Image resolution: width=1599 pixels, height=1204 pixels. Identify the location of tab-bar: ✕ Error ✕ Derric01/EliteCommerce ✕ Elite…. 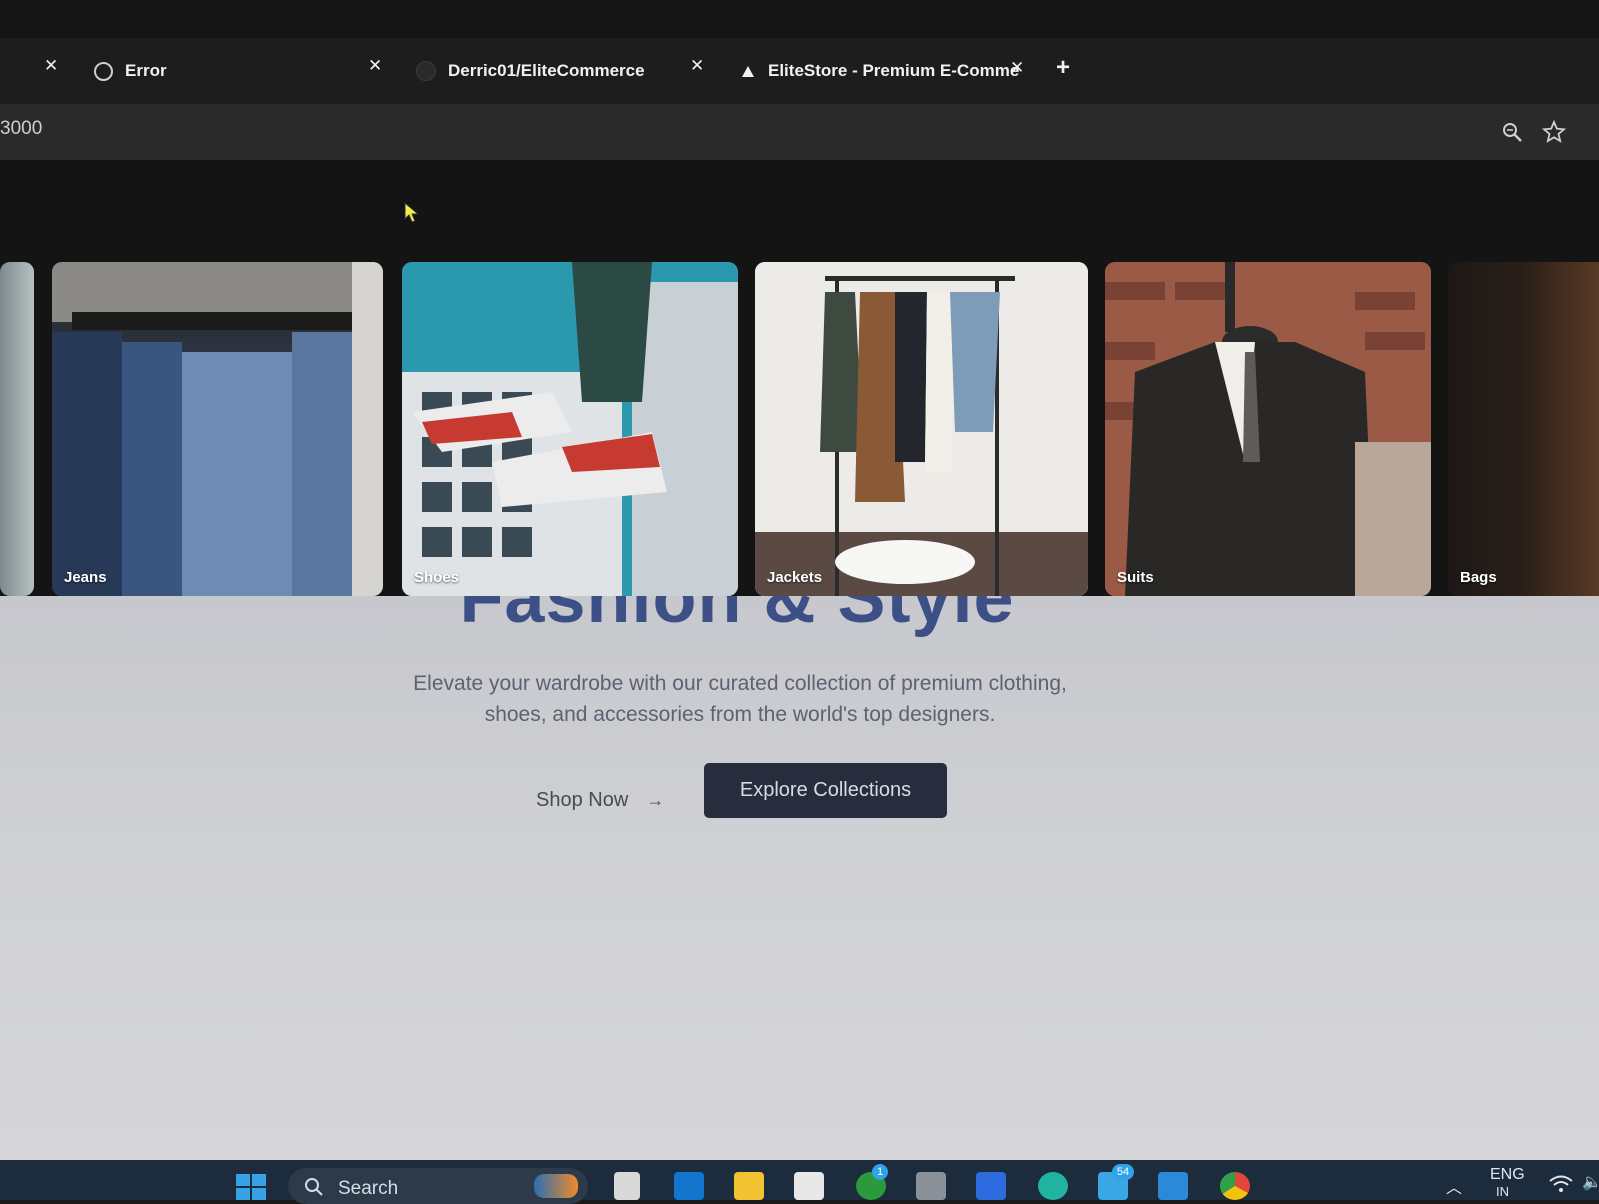
(799, 71).